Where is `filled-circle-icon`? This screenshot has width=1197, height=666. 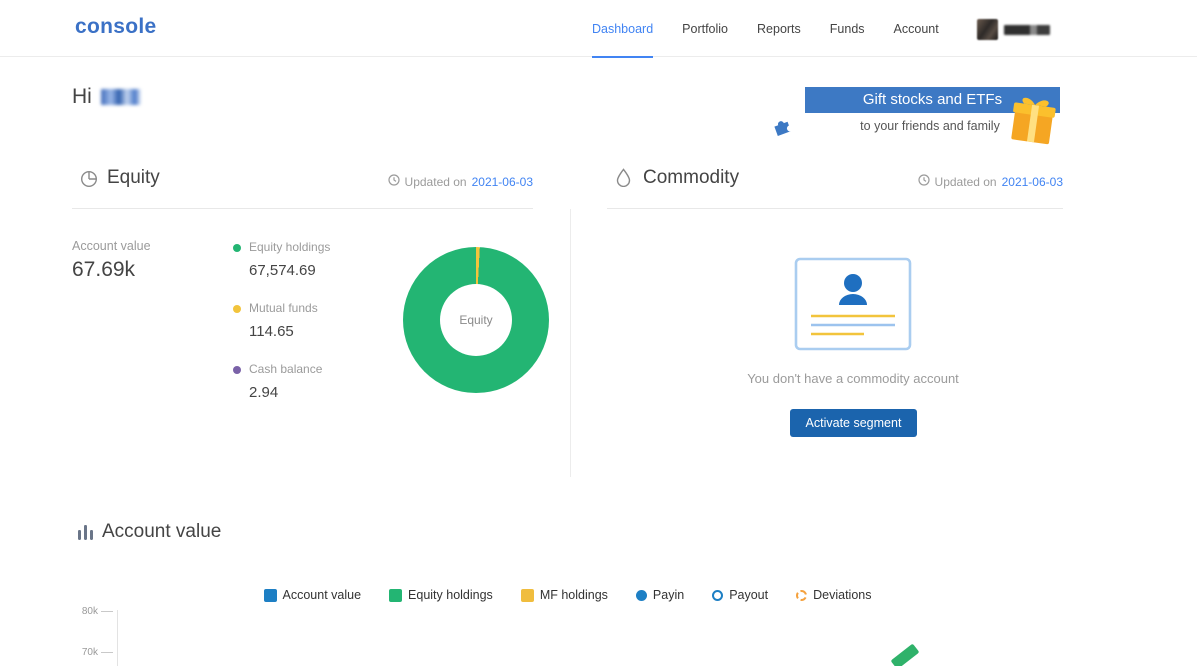
filled-circle-icon is located at coordinates (641, 595).